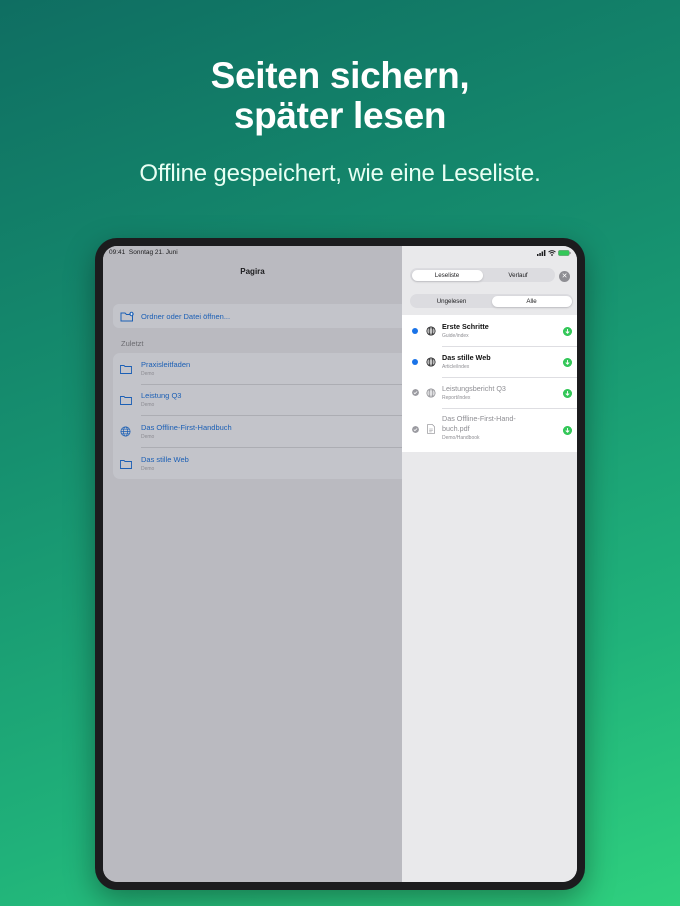  I want to click on status-time: 09:41 Sonntag 21. Juni, so click(143, 252).